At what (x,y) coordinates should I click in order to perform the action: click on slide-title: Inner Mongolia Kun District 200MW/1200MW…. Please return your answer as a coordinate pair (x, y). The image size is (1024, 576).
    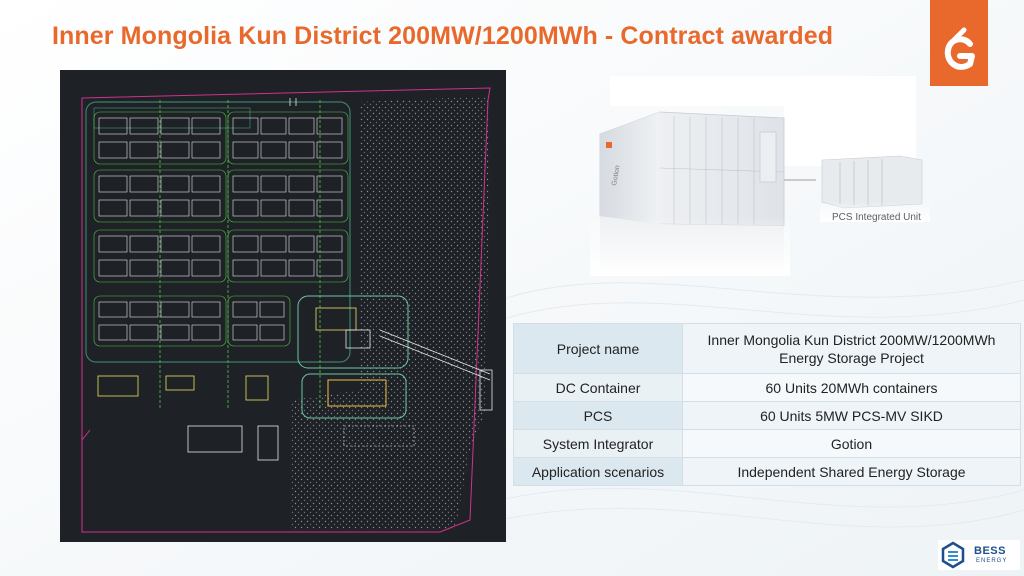
    Looking at the image, I should click on (443, 36).